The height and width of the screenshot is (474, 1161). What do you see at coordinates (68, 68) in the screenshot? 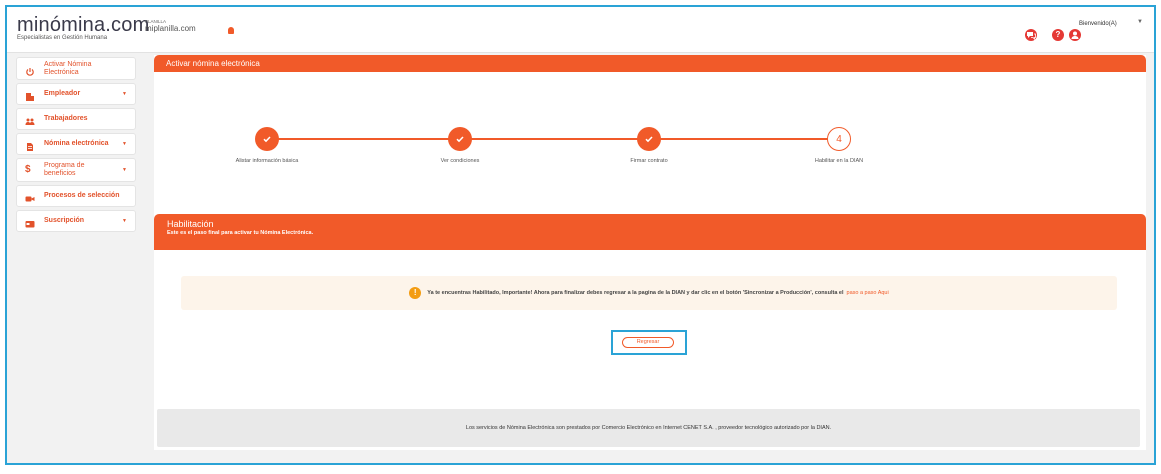
I see `sidebar-item-label: Activar Nómina Electrónica` at bounding box center [68, 68].